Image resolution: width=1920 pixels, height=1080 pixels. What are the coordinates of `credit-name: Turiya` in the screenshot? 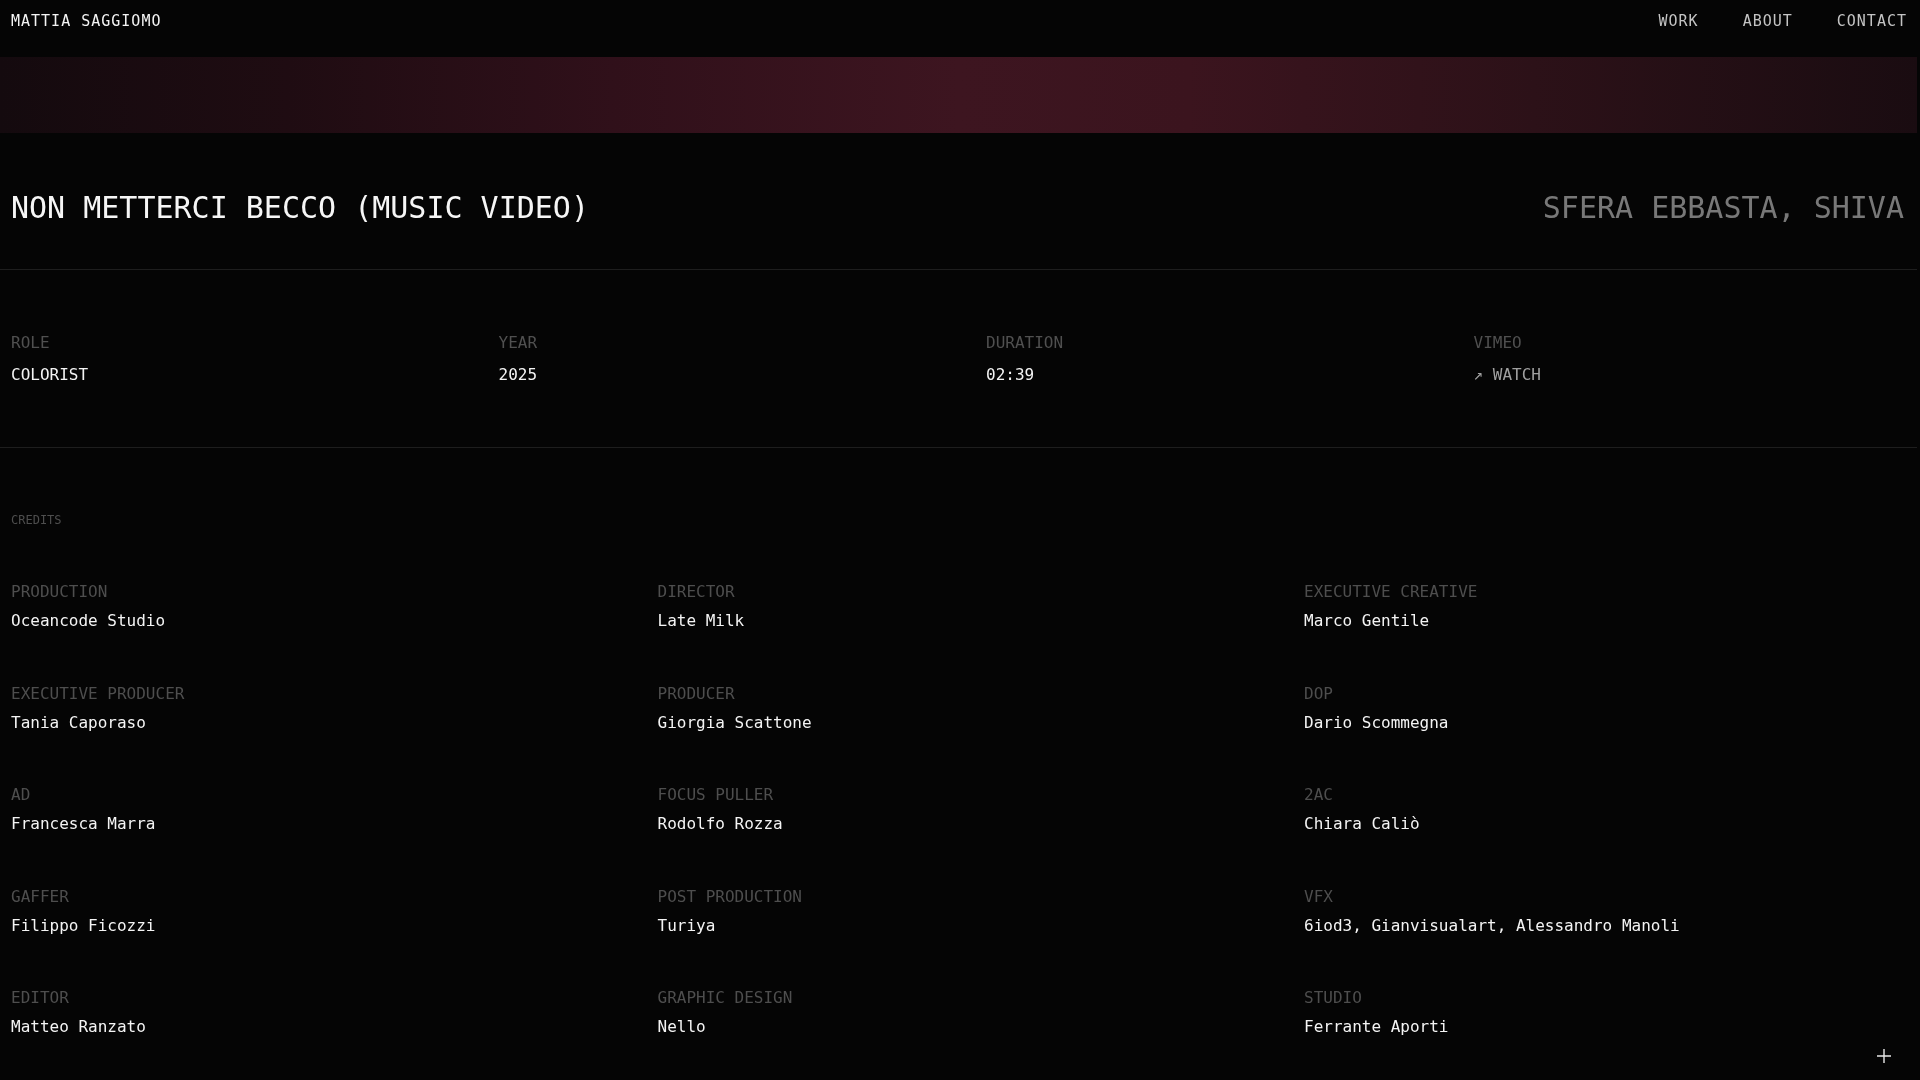 It's located at (686, 925).